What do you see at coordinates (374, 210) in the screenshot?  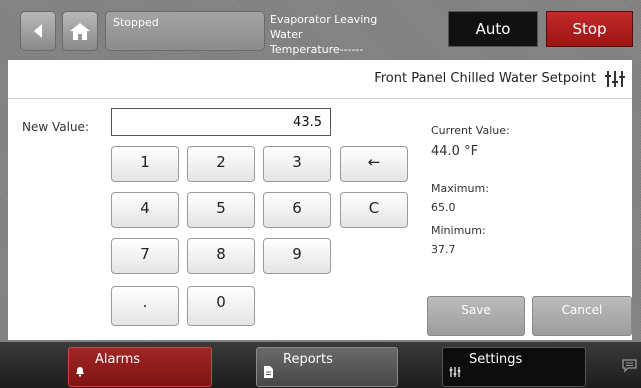 I see `clear-key: C` at bounding box center [374, 210].